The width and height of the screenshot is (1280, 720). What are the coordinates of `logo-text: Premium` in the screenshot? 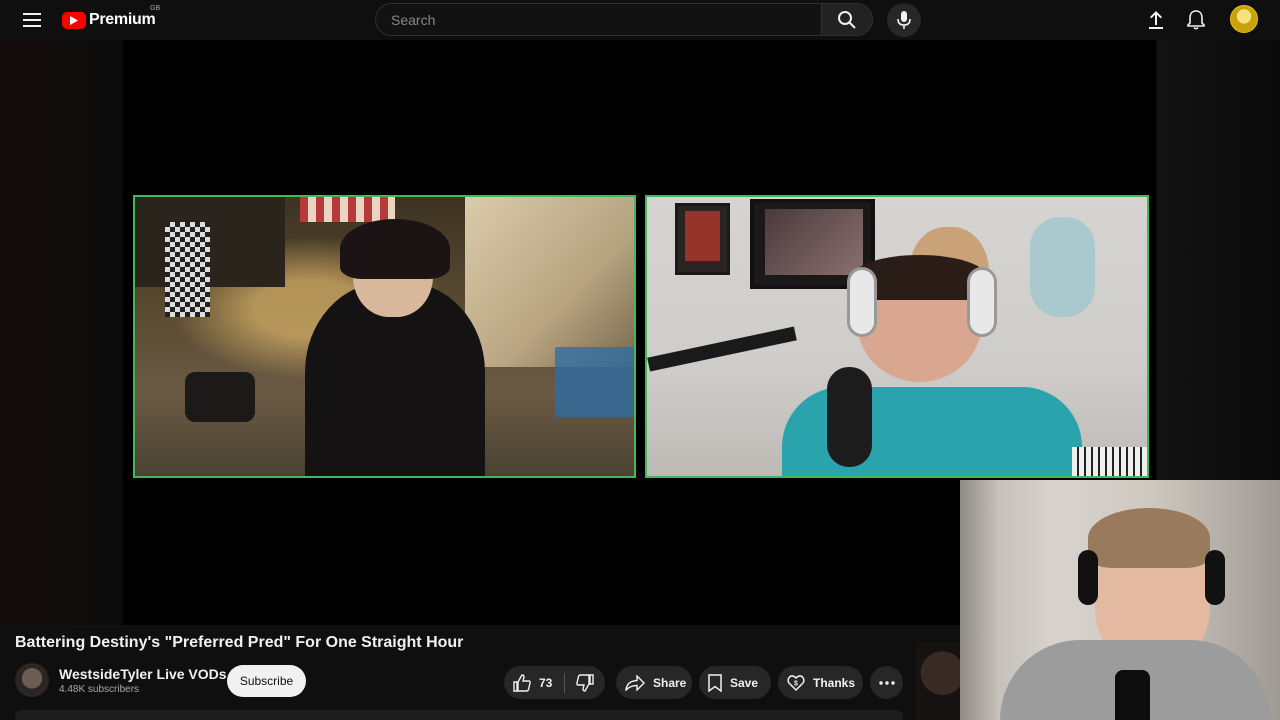 It's located at (122, 19).